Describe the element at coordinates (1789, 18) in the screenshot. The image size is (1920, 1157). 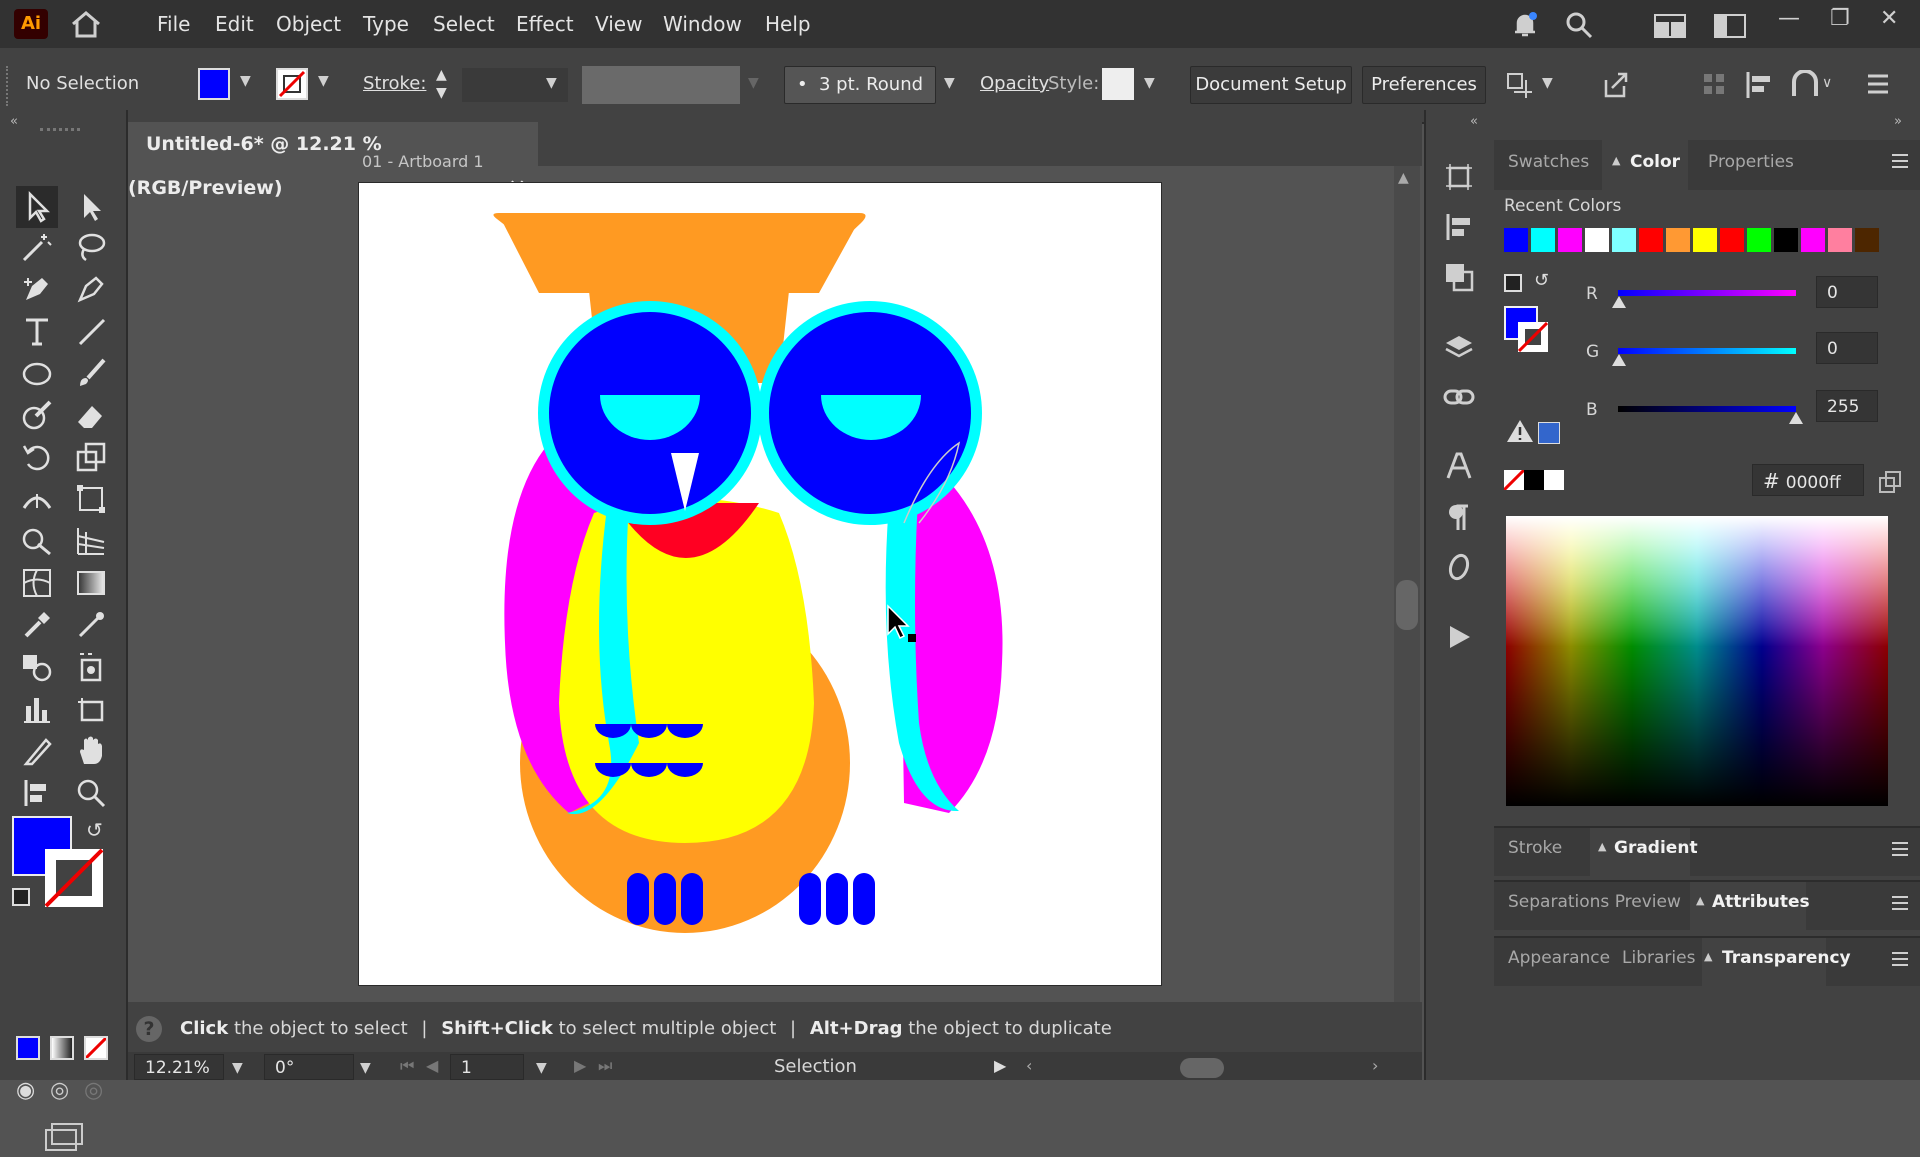
I see `minimize-window-icon: —` at that location.